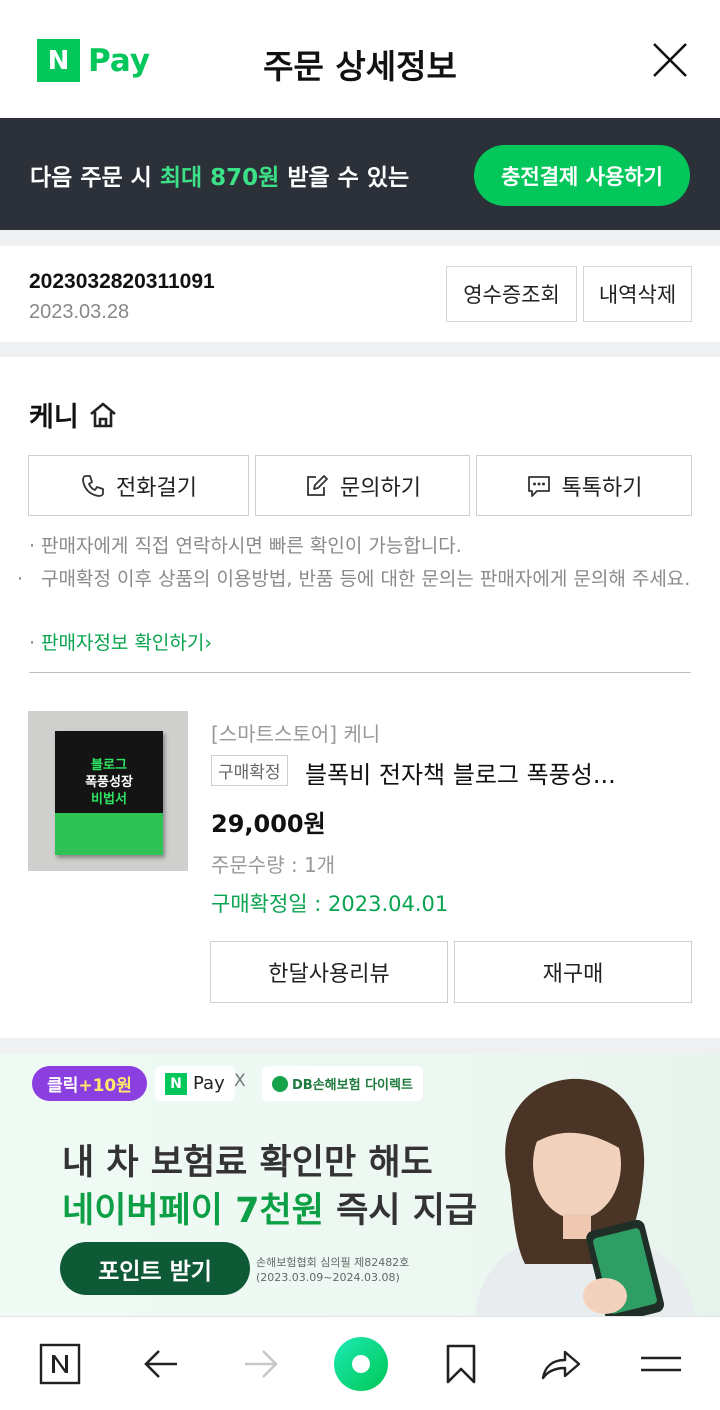 The width and height of the screenshot is (720, 1410). What do you see at coordinates (155, 1268) in the screenshot?
I see `get-points-button: 포인트 받기` at bounding box center [155, 1268].